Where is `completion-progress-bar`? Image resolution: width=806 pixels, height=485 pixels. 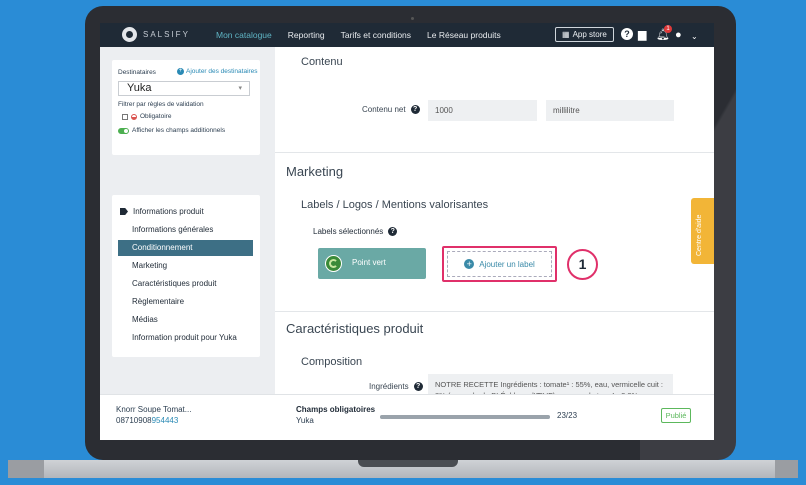 completion-progress-bar is located at coordinates (465, 417).